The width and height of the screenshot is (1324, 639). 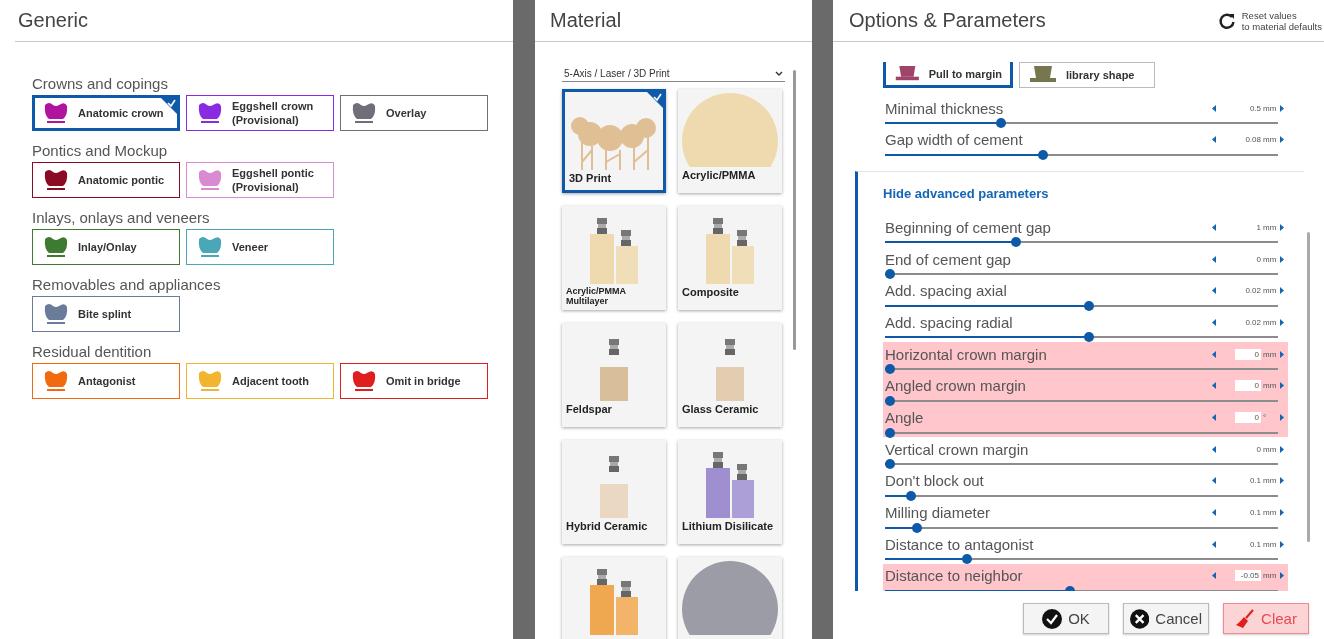 What do you see at coordinates (1255, 108) in the screenshot?
I see `parameter-value: 0.5` at bounding box center [1255, 108].